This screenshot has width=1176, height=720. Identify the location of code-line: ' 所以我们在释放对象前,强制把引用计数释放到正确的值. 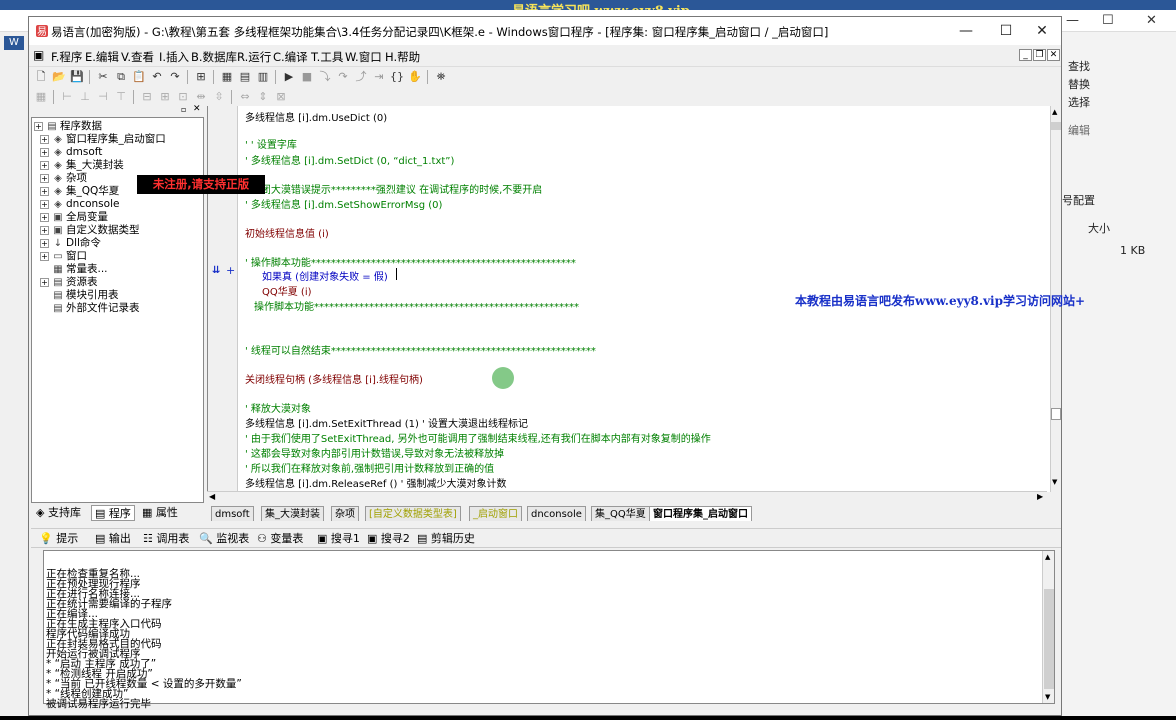
(369, 467).